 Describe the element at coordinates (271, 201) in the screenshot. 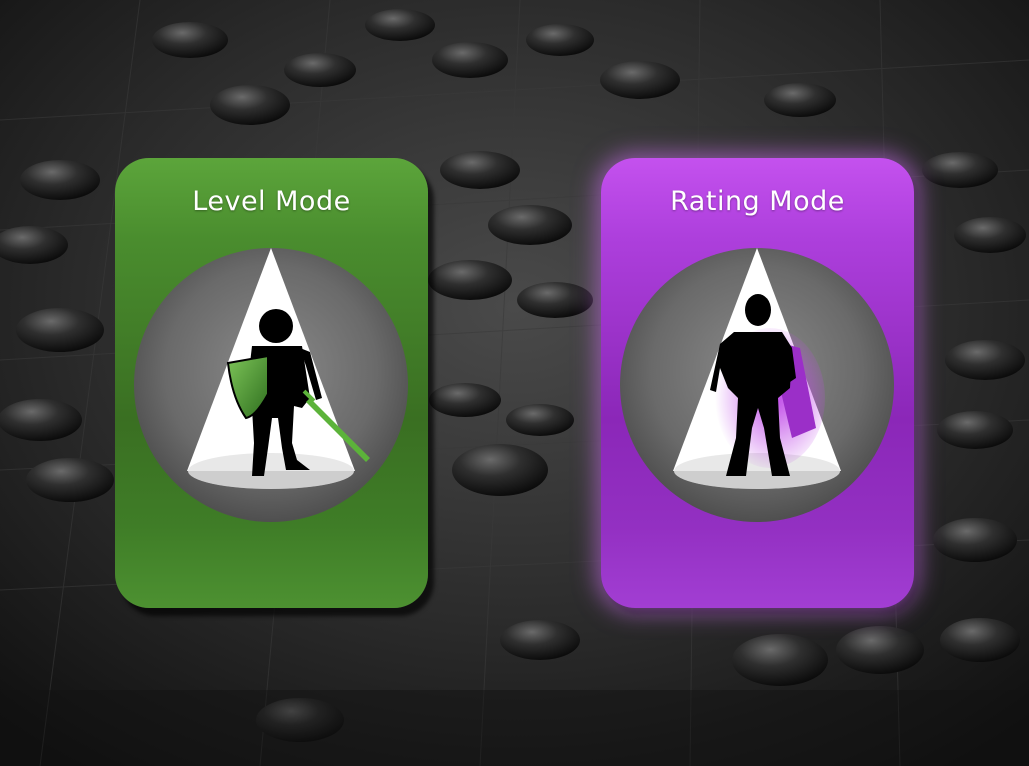

I see `level-mode-title: Level Mode` at that location.